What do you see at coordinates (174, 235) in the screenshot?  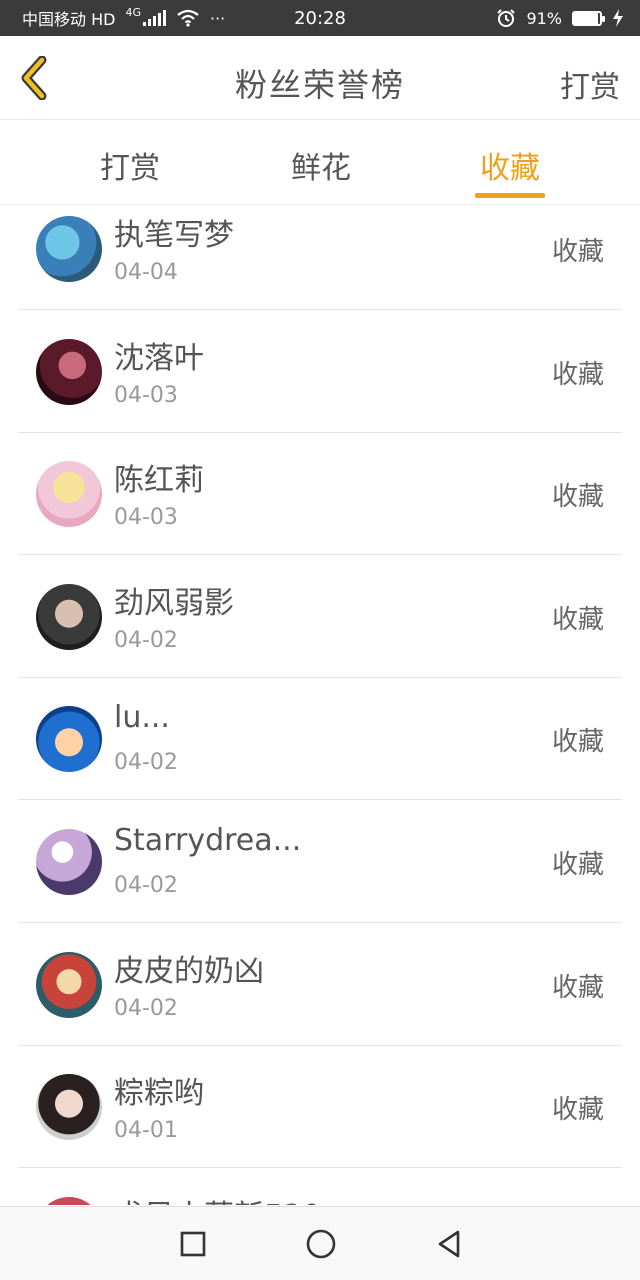 I see `fan-name: 执笔写梦` at bounding box center [174, 235].